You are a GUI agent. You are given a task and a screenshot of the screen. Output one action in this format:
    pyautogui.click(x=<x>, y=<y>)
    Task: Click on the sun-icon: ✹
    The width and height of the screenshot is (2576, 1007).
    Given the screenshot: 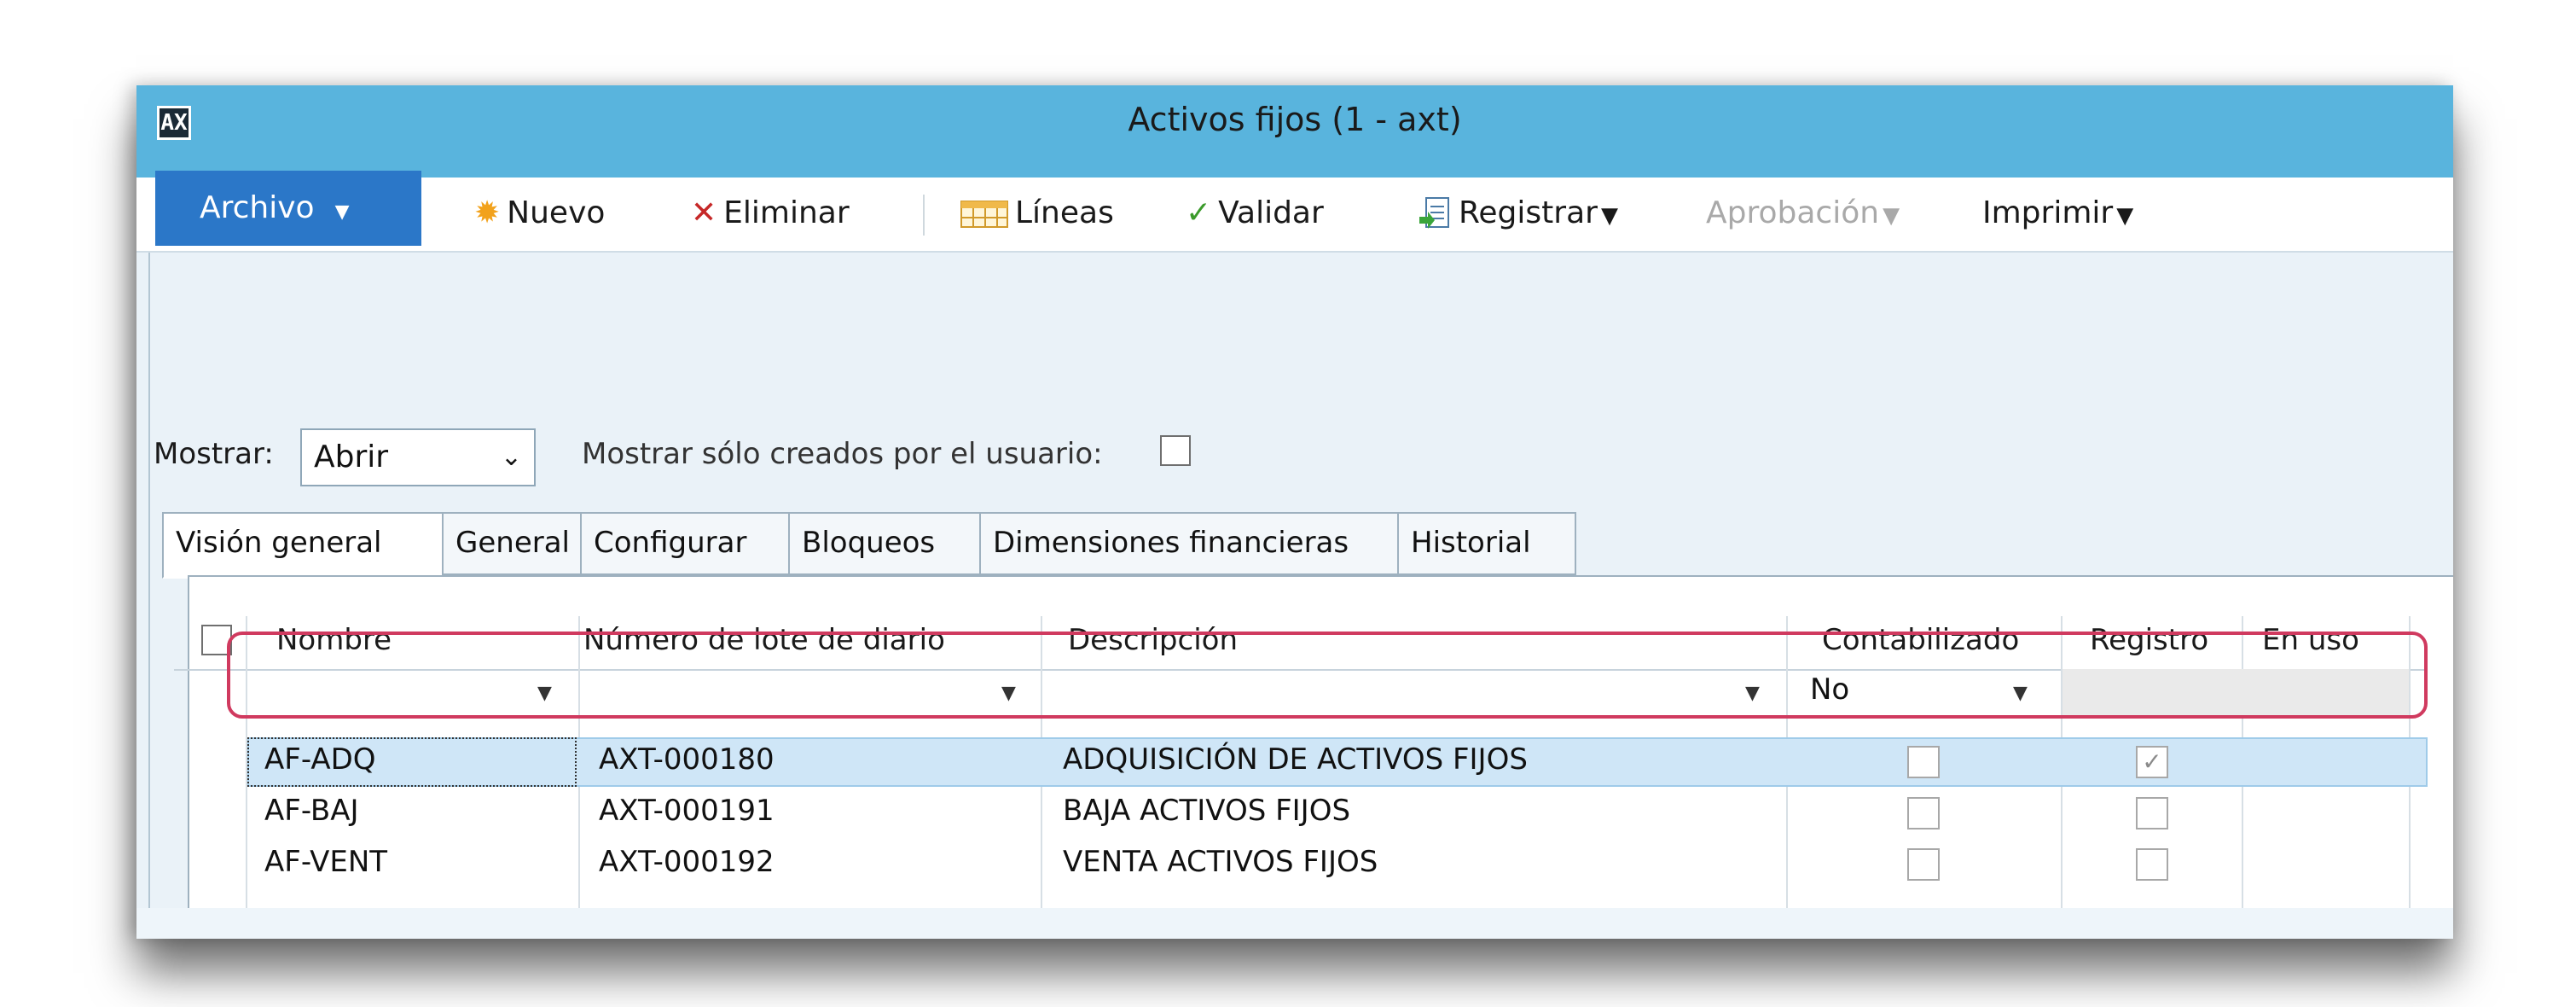 What is the action you would take?
    pyautogui.click(x=487, y=213)
    